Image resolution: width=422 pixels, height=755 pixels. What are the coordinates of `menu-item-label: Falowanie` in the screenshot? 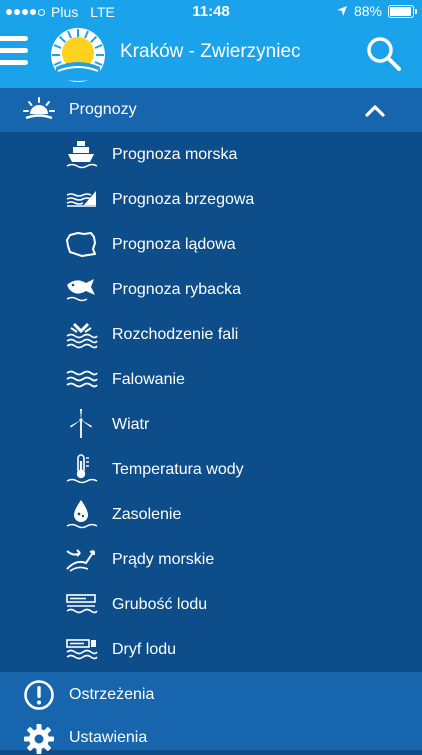 It's located at (148, 379).